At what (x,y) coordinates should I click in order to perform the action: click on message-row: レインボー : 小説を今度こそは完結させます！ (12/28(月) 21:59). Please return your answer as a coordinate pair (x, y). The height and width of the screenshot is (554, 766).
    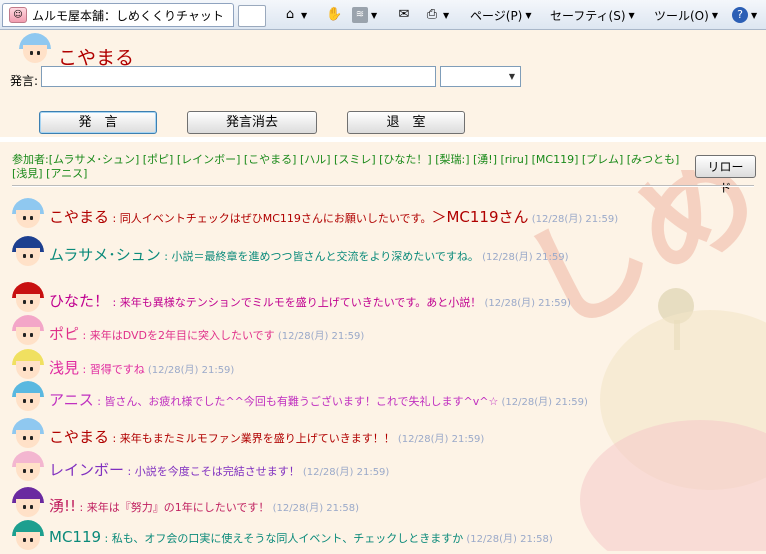
    Looking at the image, I should click on (389, 468).